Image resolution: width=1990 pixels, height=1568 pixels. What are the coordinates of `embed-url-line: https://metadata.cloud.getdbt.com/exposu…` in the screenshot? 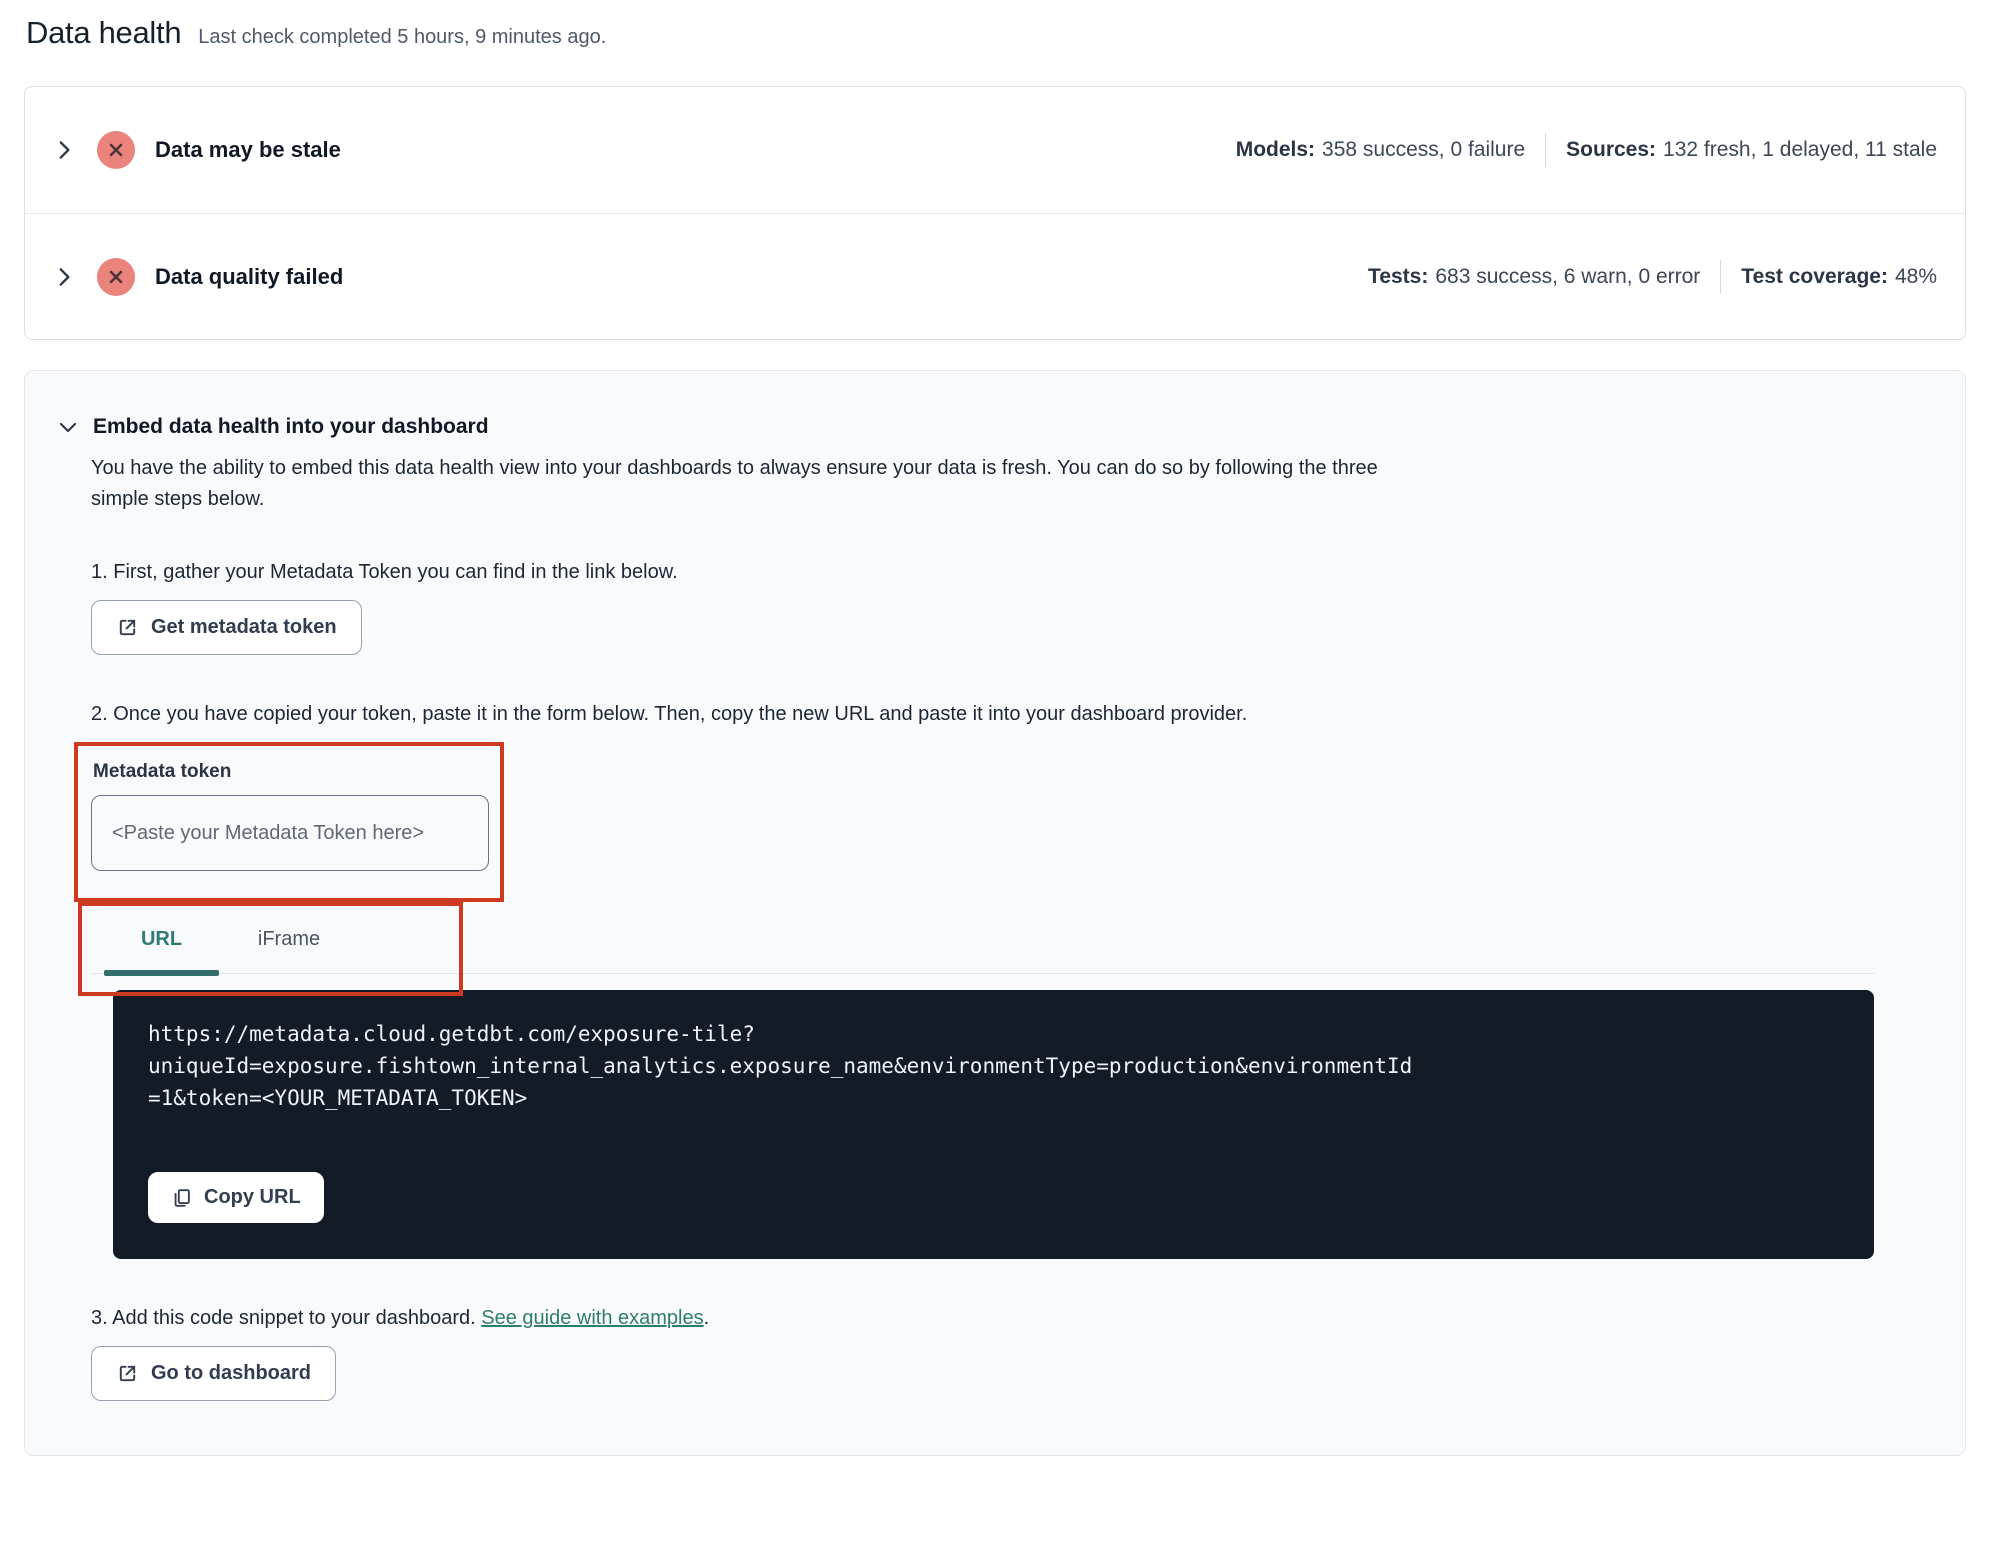 It's located at (451, 1034).